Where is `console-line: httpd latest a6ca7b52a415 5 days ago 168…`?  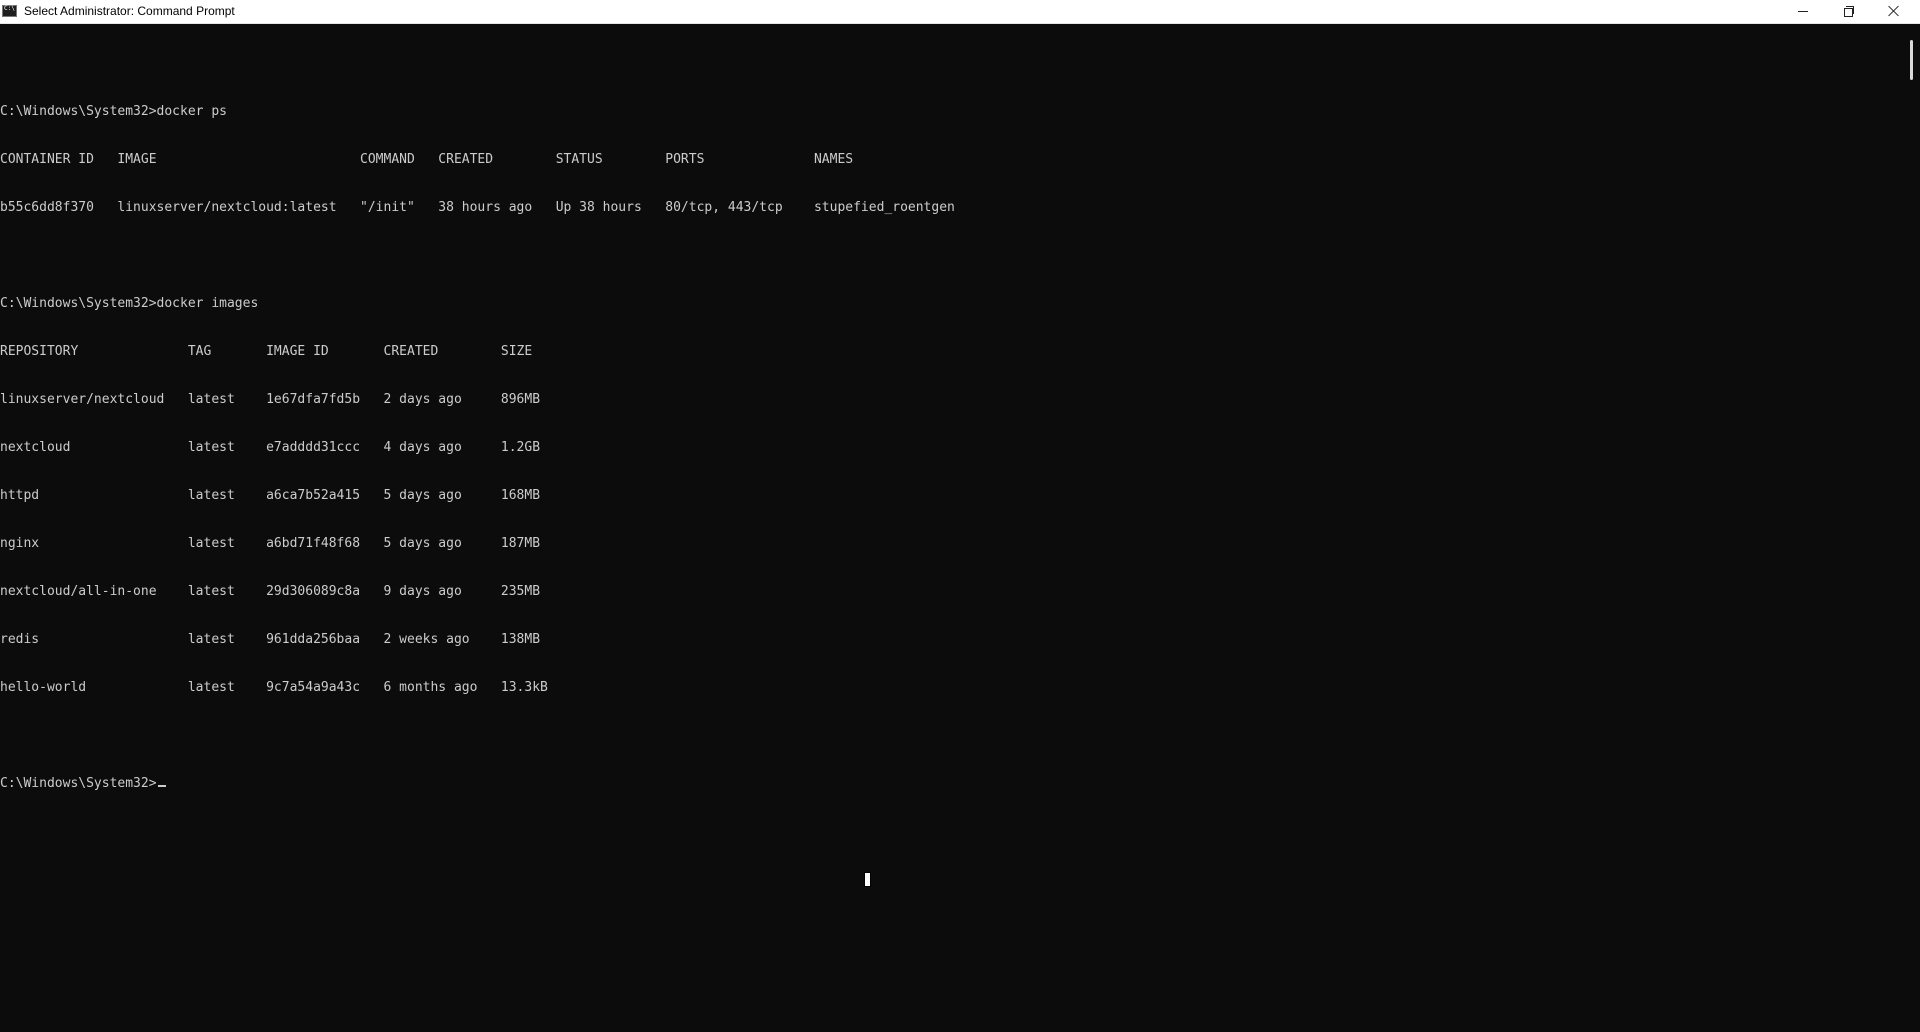
console-line: httpd latest a6ca7b52a415 5 days ago 168… is located at coordinates (270, 495).